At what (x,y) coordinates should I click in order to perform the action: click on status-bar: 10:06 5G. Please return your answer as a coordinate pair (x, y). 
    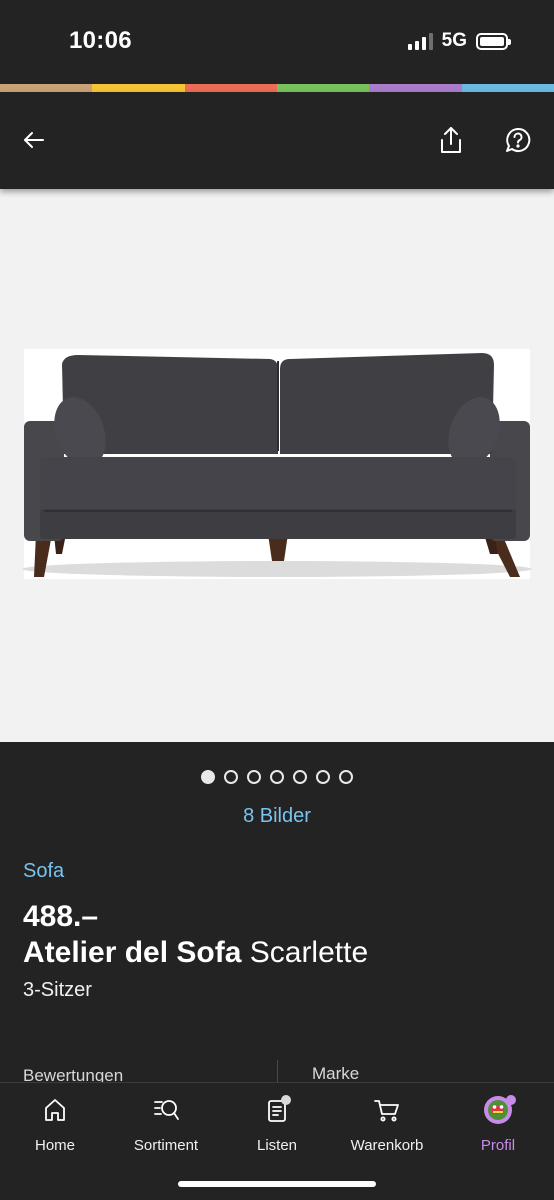
    Looking at the image, I should click on (277, 42).